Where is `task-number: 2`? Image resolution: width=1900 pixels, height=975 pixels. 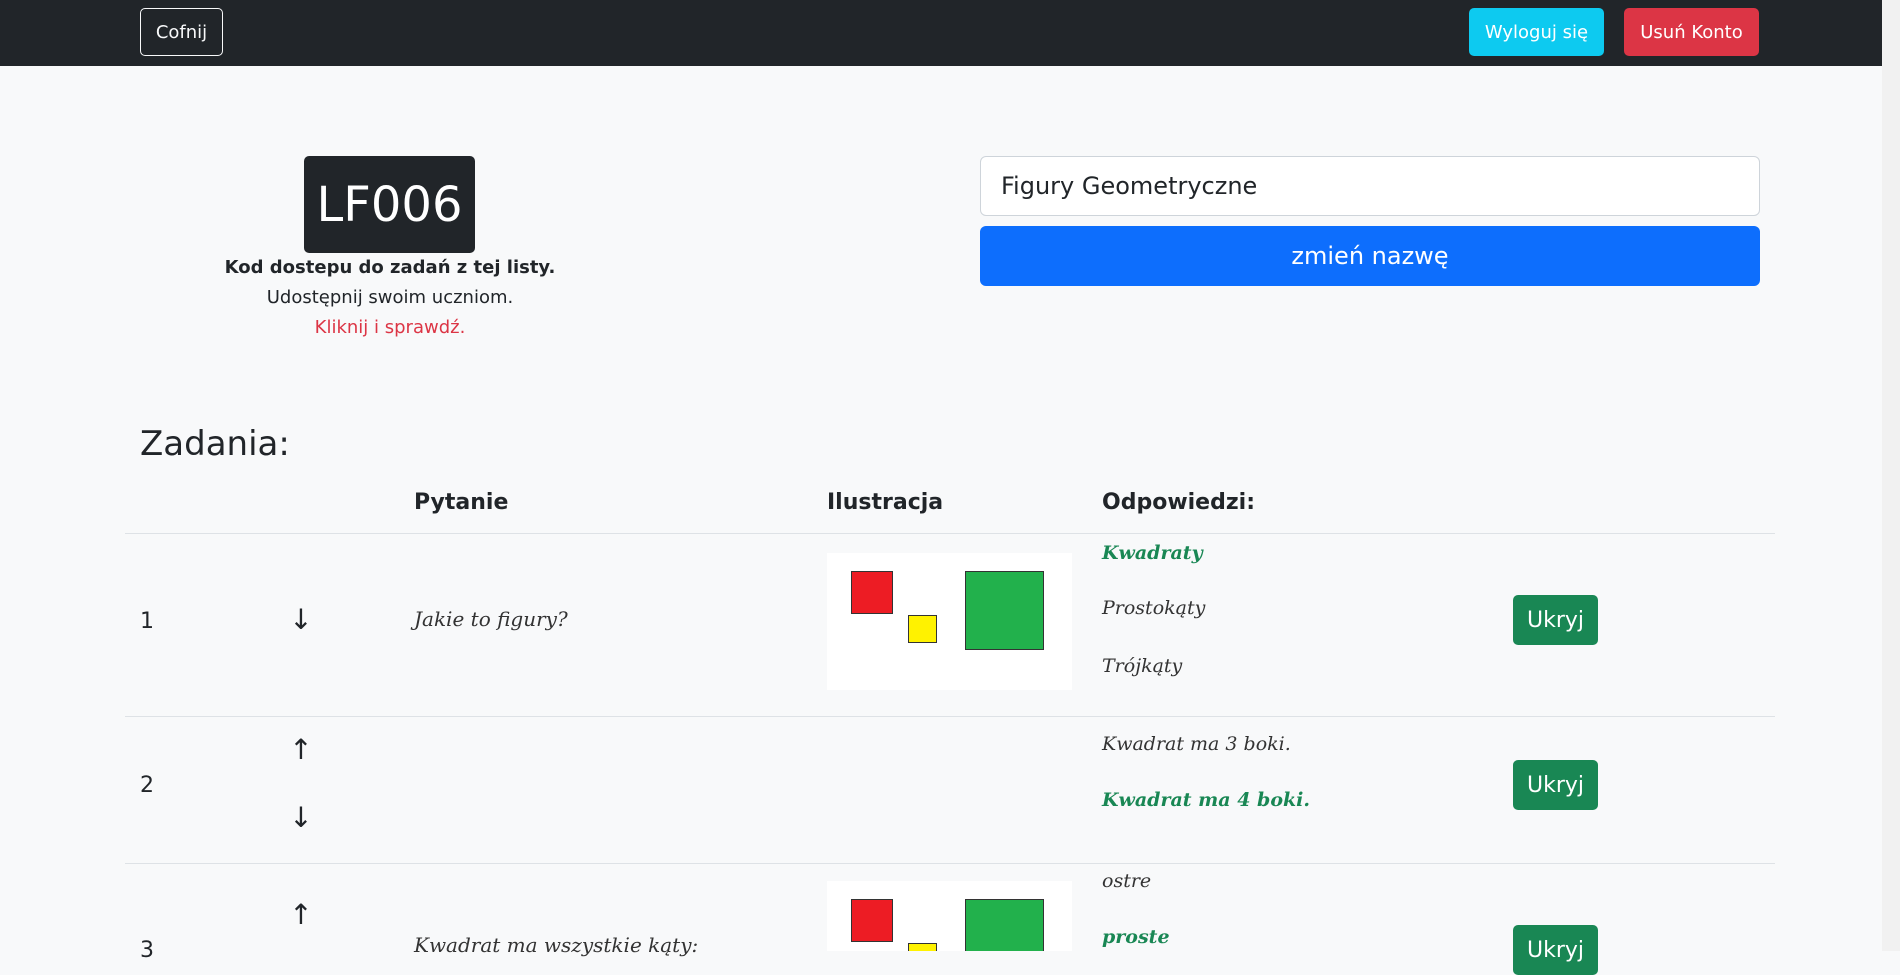 task-number: 2 is located at coordinates (147, 785).